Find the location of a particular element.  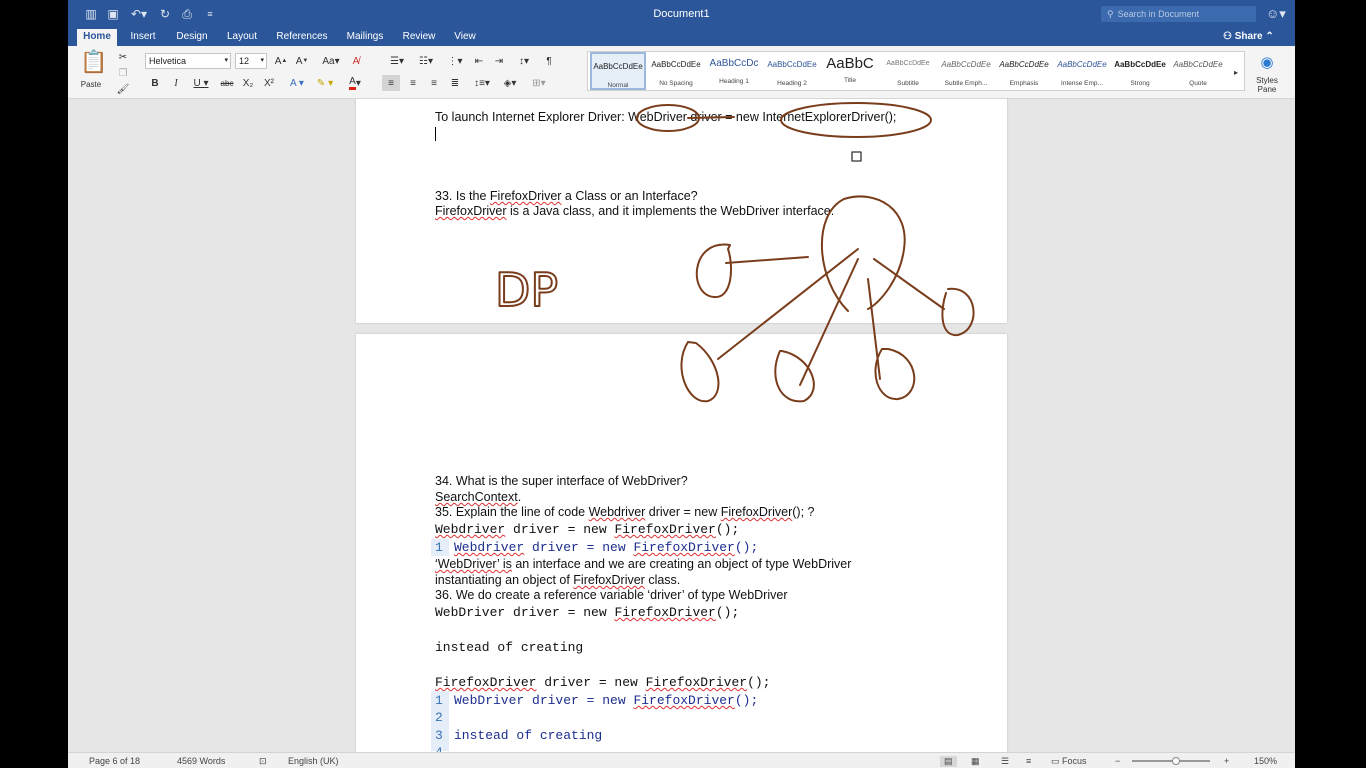

copy-icon: ❐ is located at coordinates (123, 73).